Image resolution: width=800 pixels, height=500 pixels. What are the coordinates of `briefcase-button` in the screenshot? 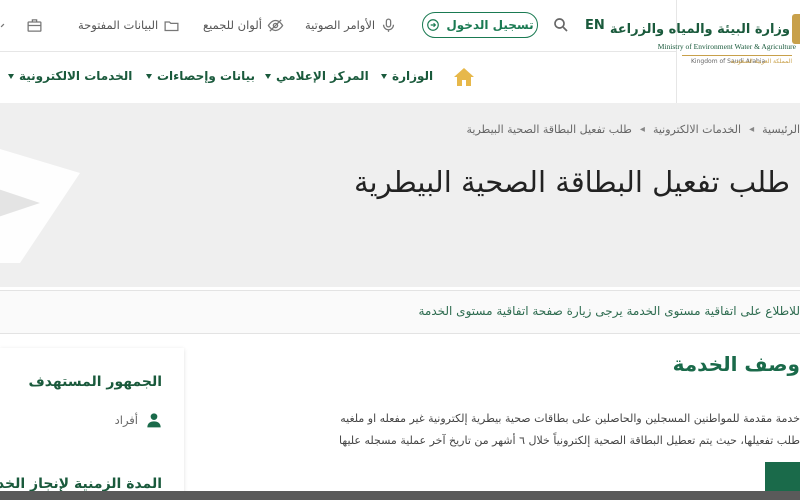 It's located at (34, 25).